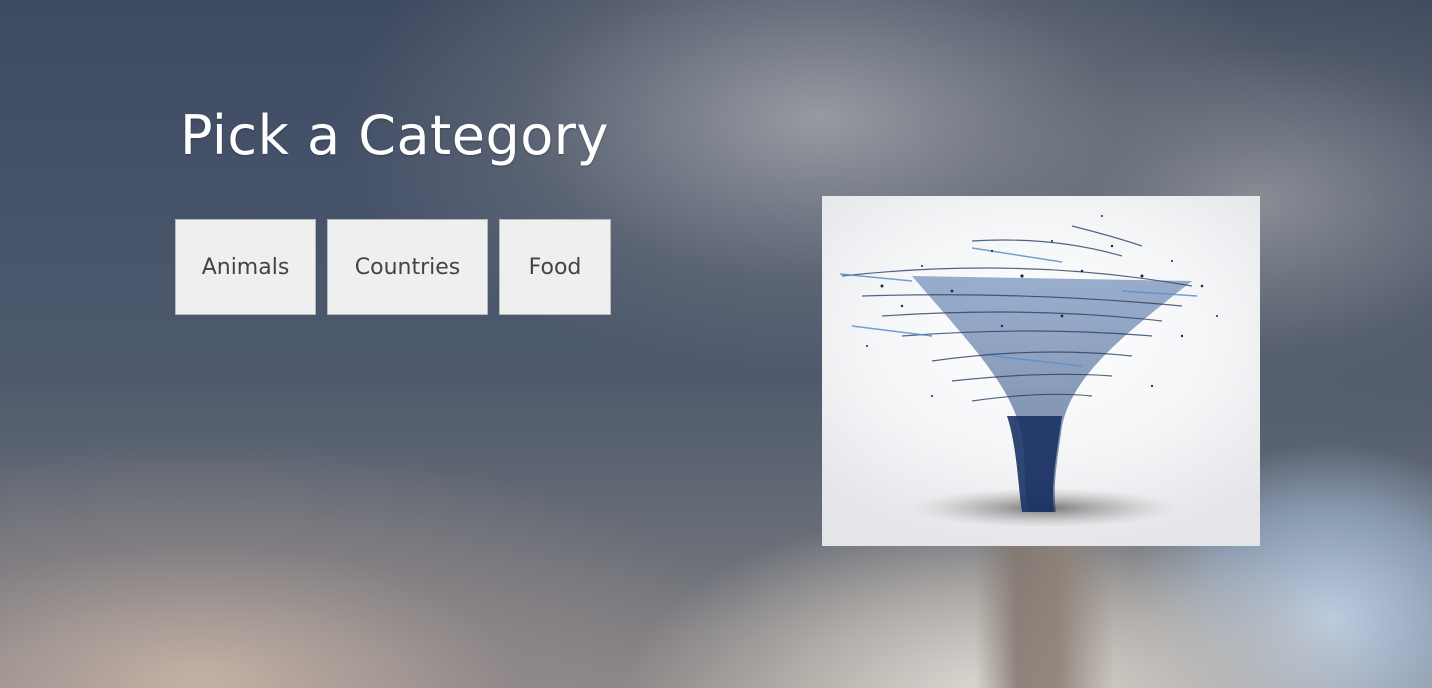  What do you see at coordinates (245, 267) in the screenshot?
I see `category-button-animals: Animals` at bounding box center [245, 267].